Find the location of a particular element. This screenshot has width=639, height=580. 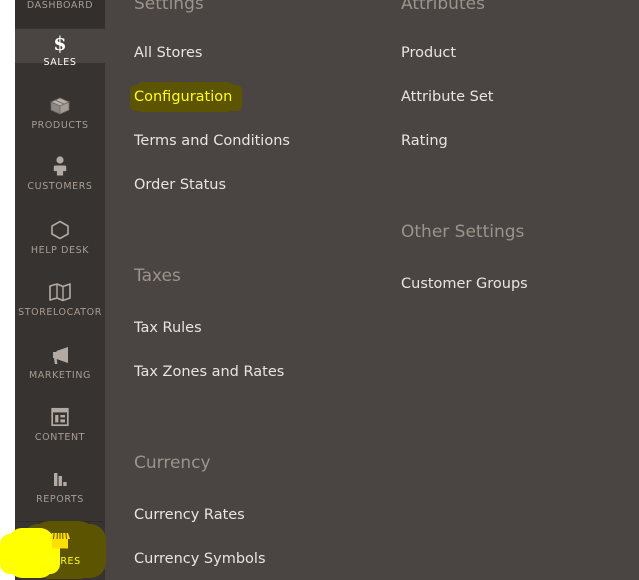

sidebar-item-stores: STORES is located at coordinates (60, 552).